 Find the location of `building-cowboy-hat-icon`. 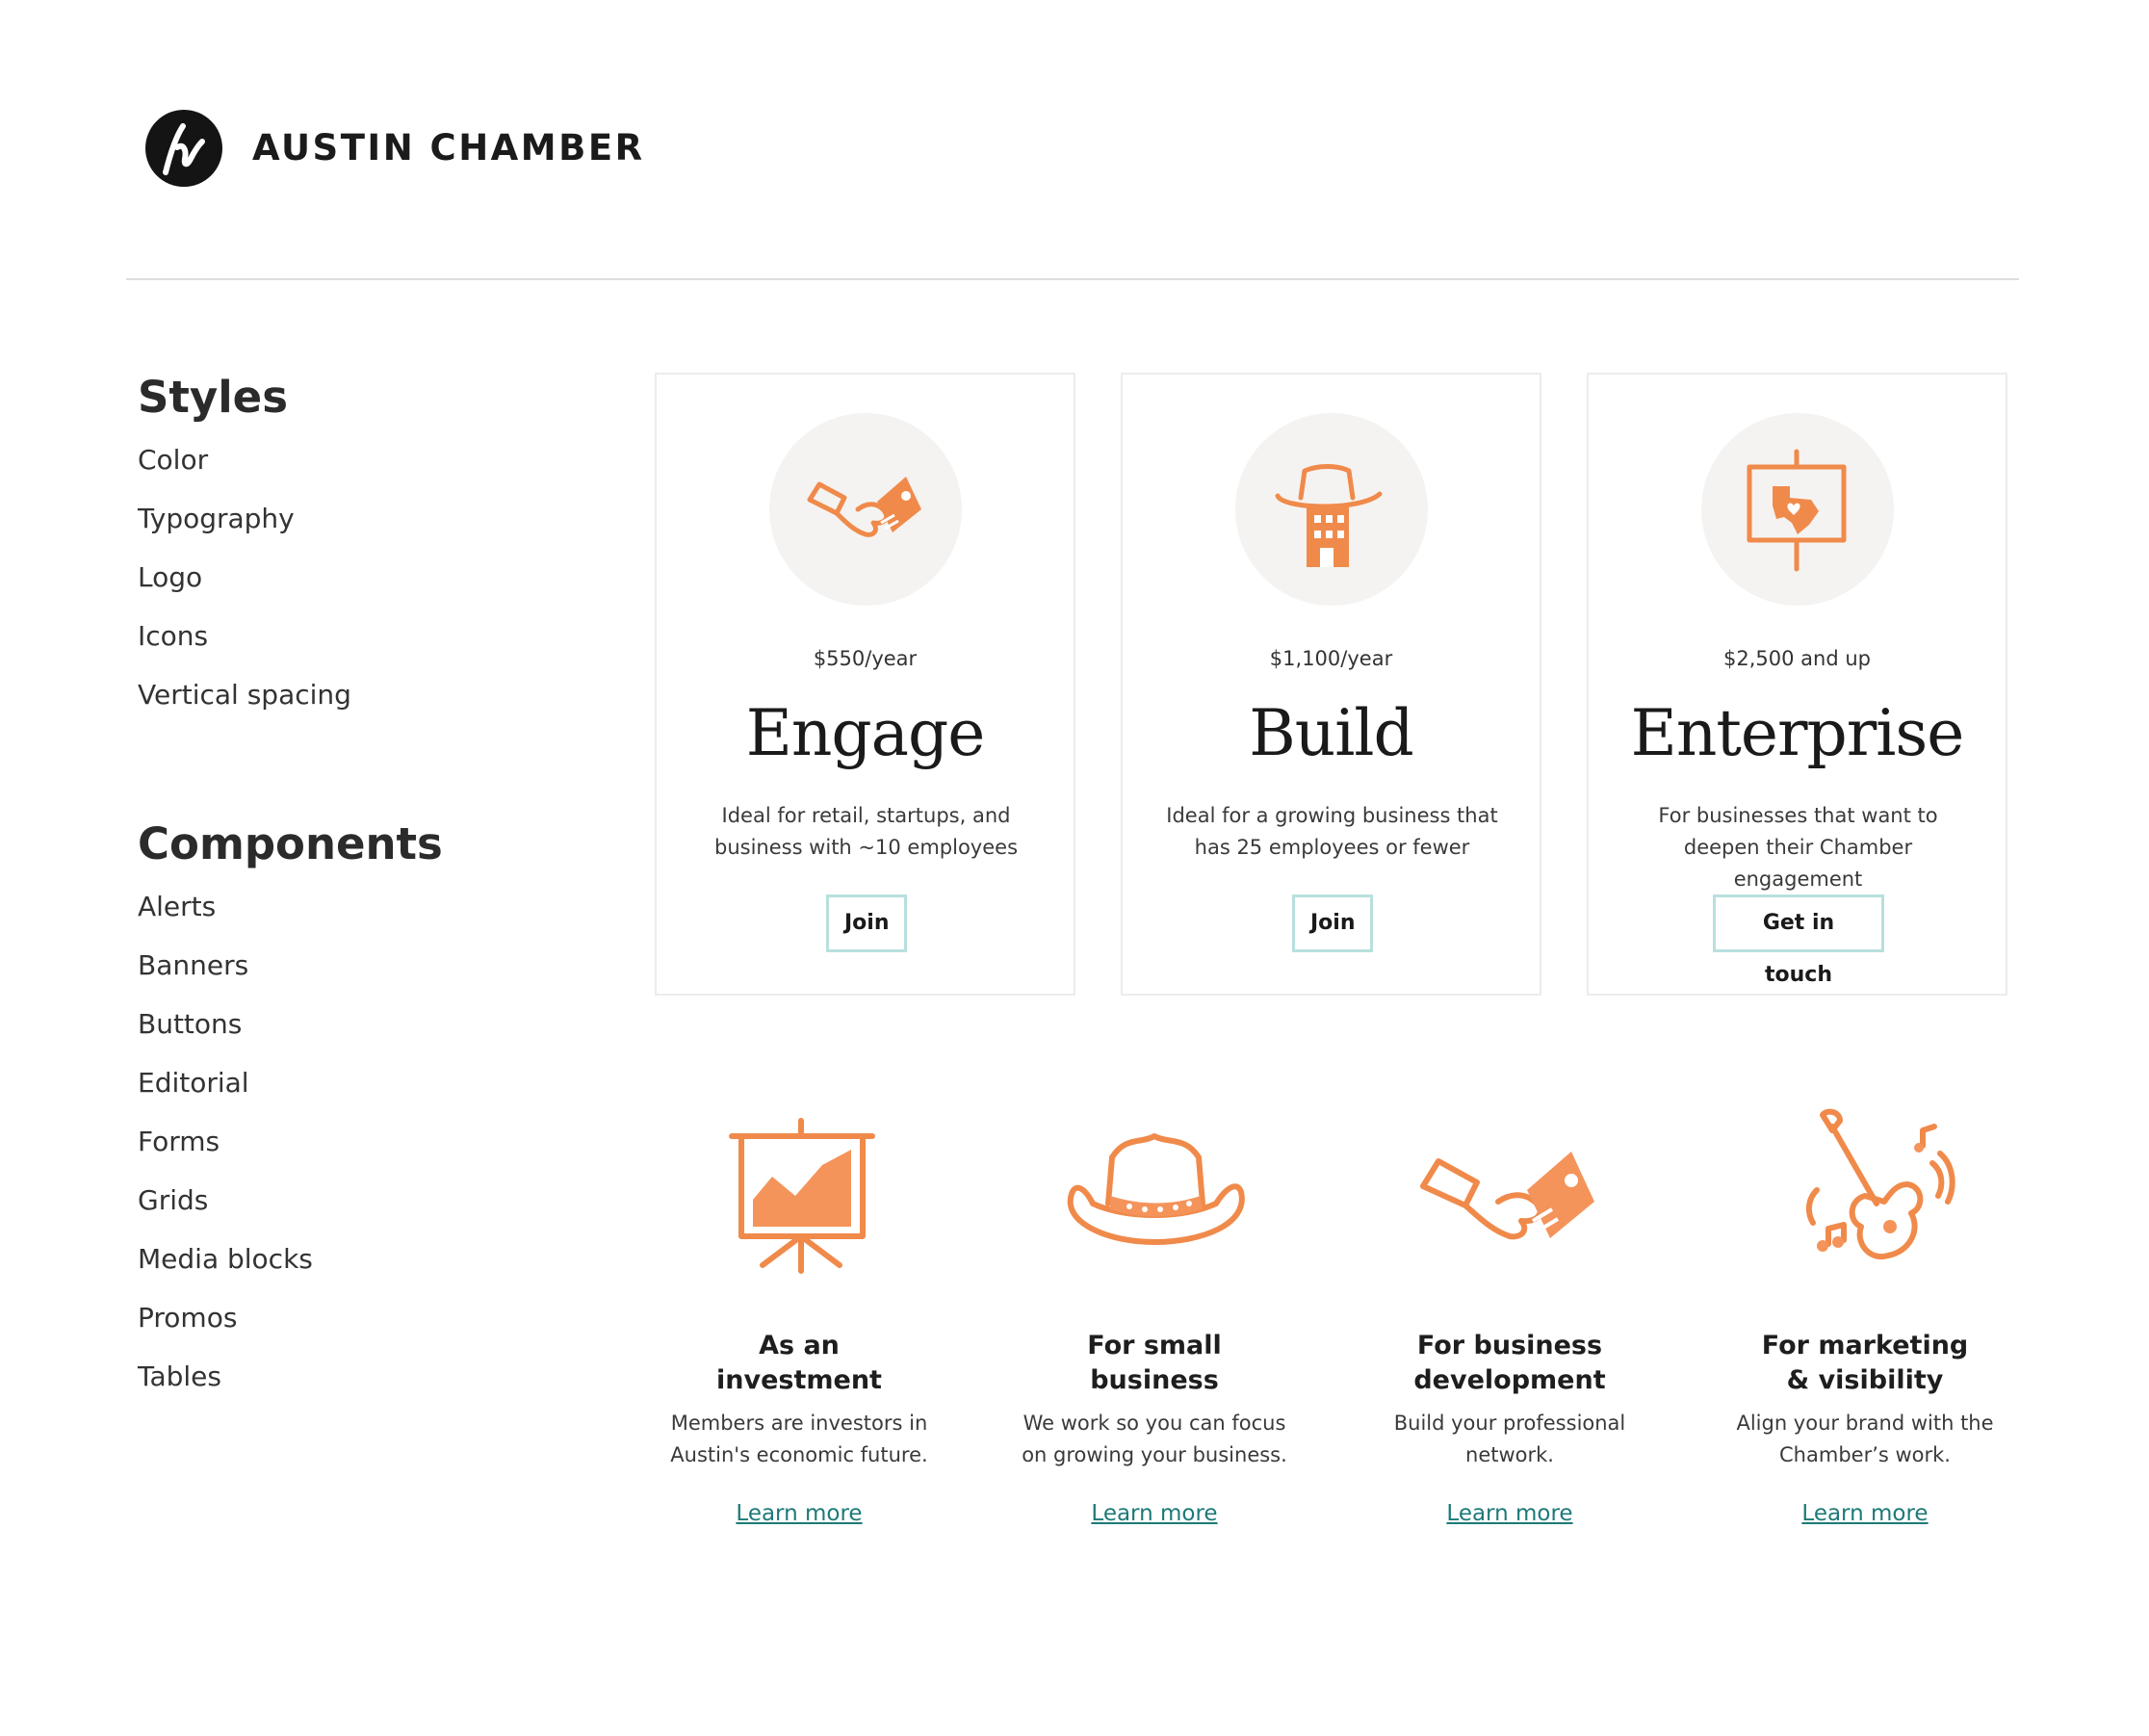

building-cowboy-hat-icon is located at coordinates (1329, 516).